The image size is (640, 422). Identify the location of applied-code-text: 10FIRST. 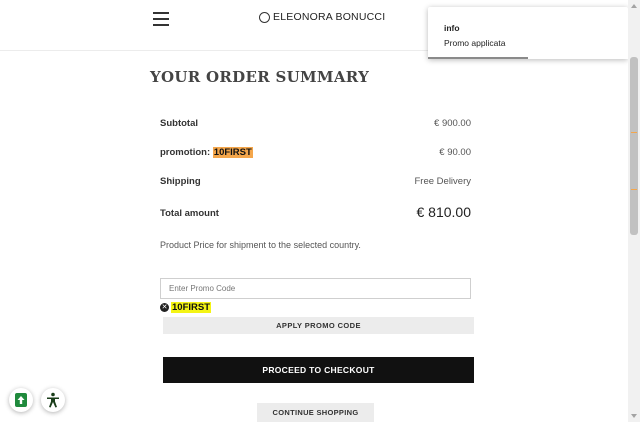
(191, 307).